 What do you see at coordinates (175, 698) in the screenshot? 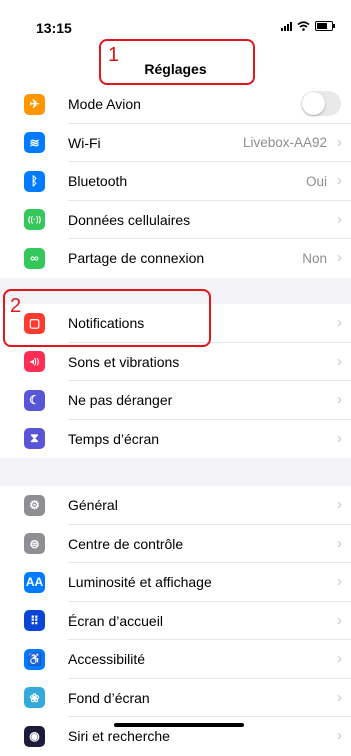
I see `settings-row-wallpaper: ❀ Fond d’écran ›` at bounding box center [175, 698].